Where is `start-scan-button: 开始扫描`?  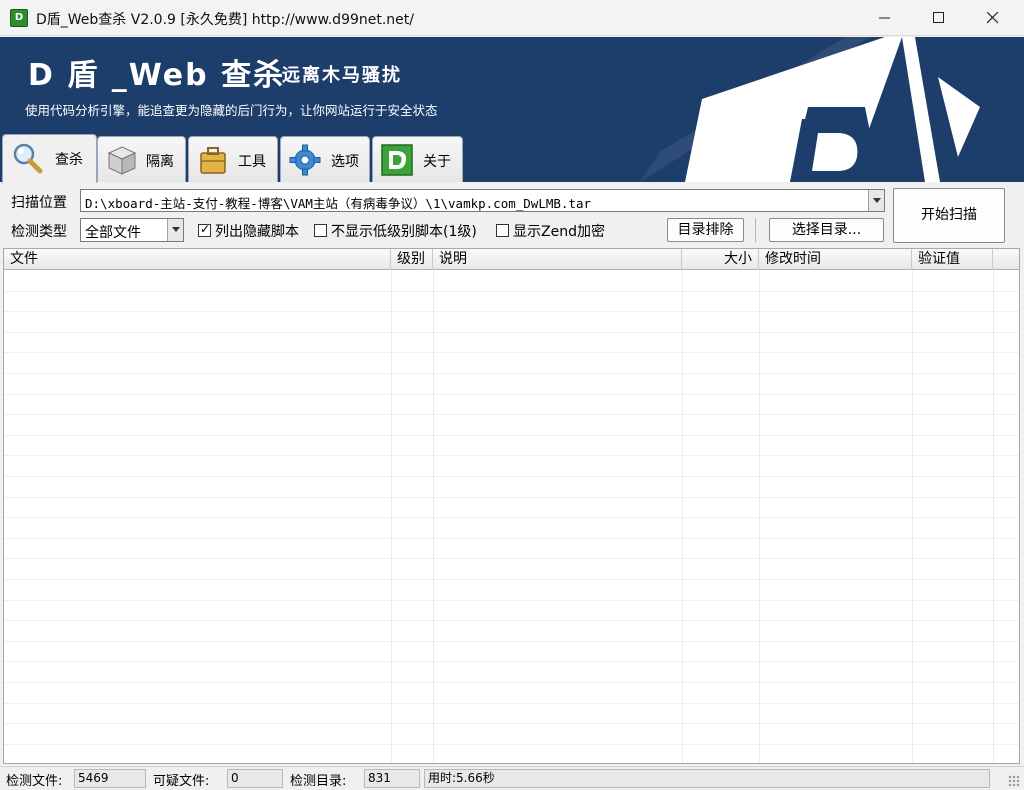
start-scan-button: 开始扫描 is located at coordinates (949, 215).